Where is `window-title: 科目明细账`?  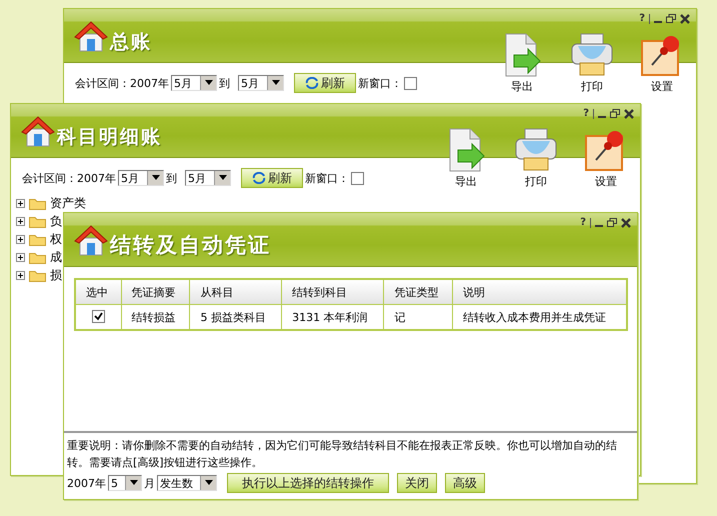 window-title: 科目明细账 is located at coordinates (109, 137).